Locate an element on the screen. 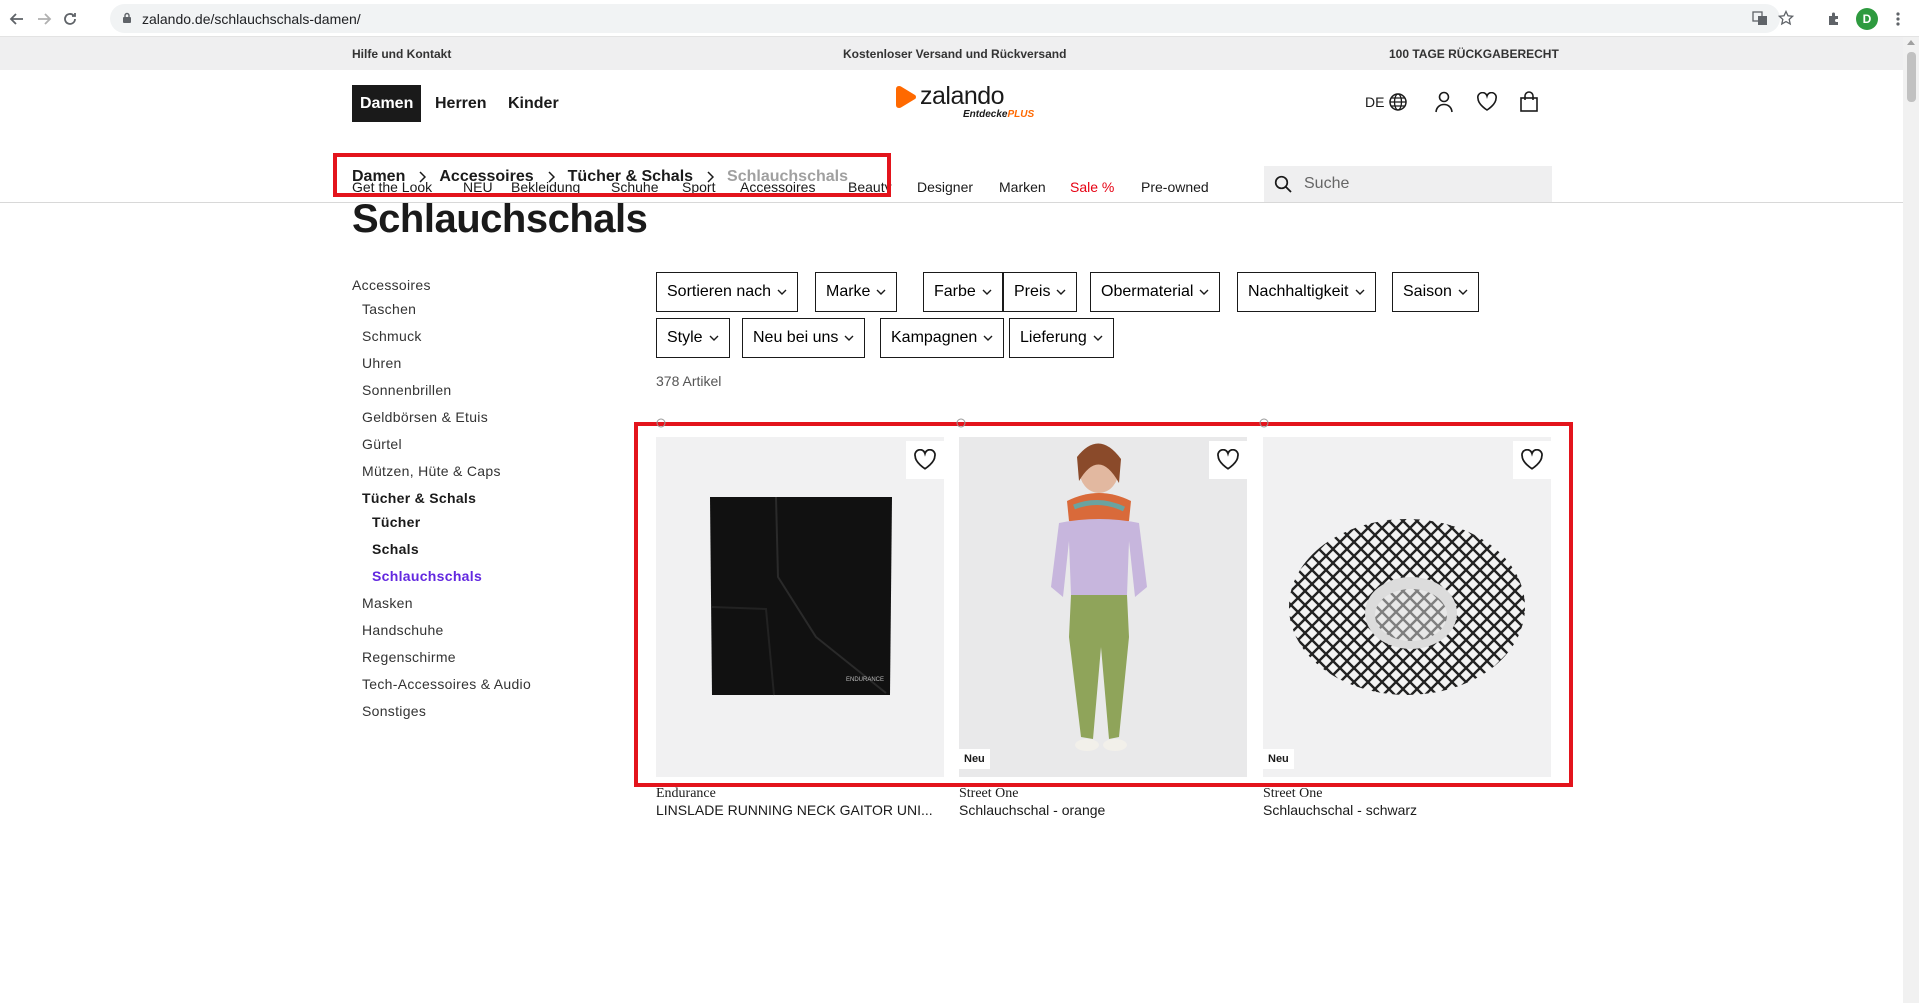 This screenshot has height=1003, width=1919. profile-avatar: D is located at coordinates (1867, 19).